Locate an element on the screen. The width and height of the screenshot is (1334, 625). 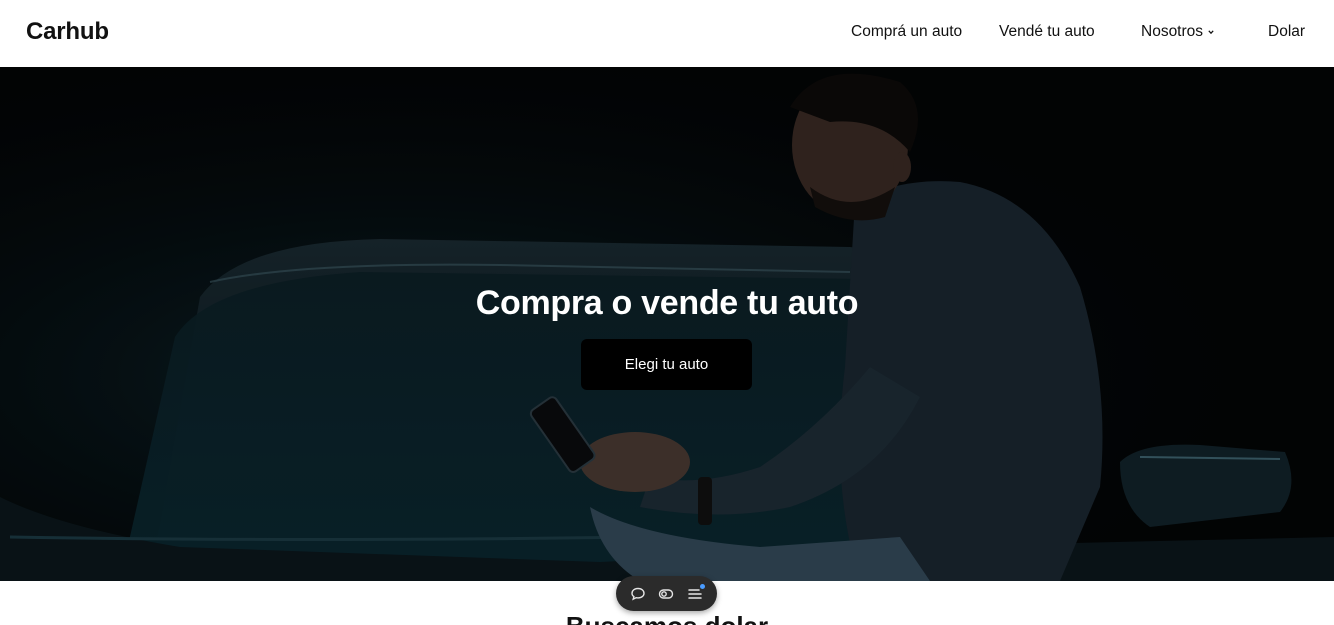
section-title: Buscamos dolar is located at coordinates (667, 618).